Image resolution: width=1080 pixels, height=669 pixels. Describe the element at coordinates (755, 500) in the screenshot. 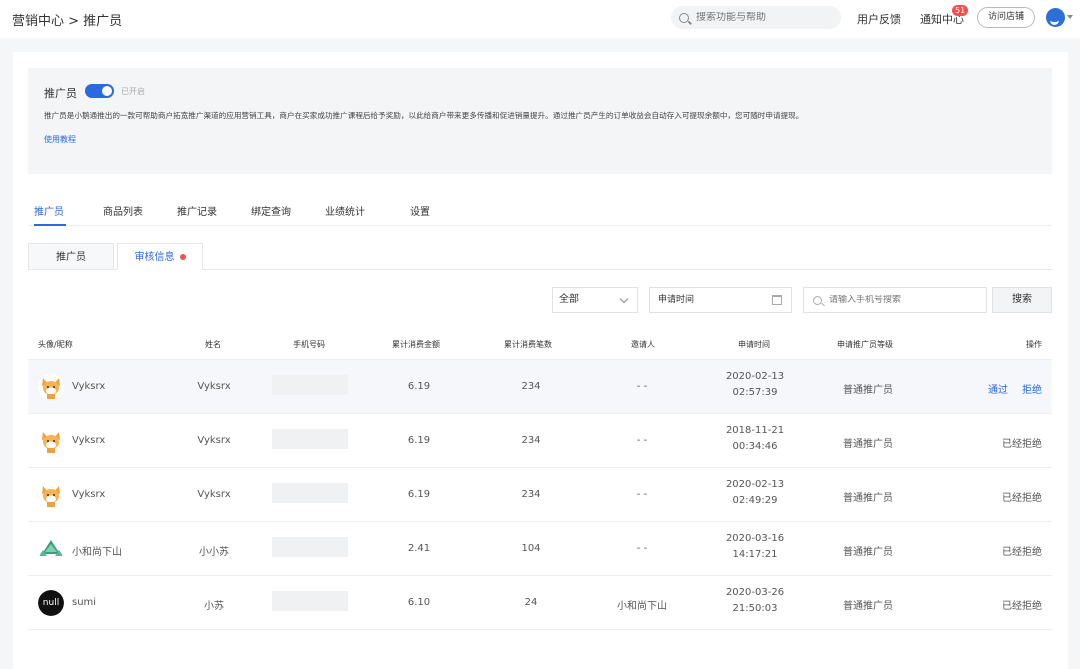

I see `apply-time: 02:49:29` at that location.